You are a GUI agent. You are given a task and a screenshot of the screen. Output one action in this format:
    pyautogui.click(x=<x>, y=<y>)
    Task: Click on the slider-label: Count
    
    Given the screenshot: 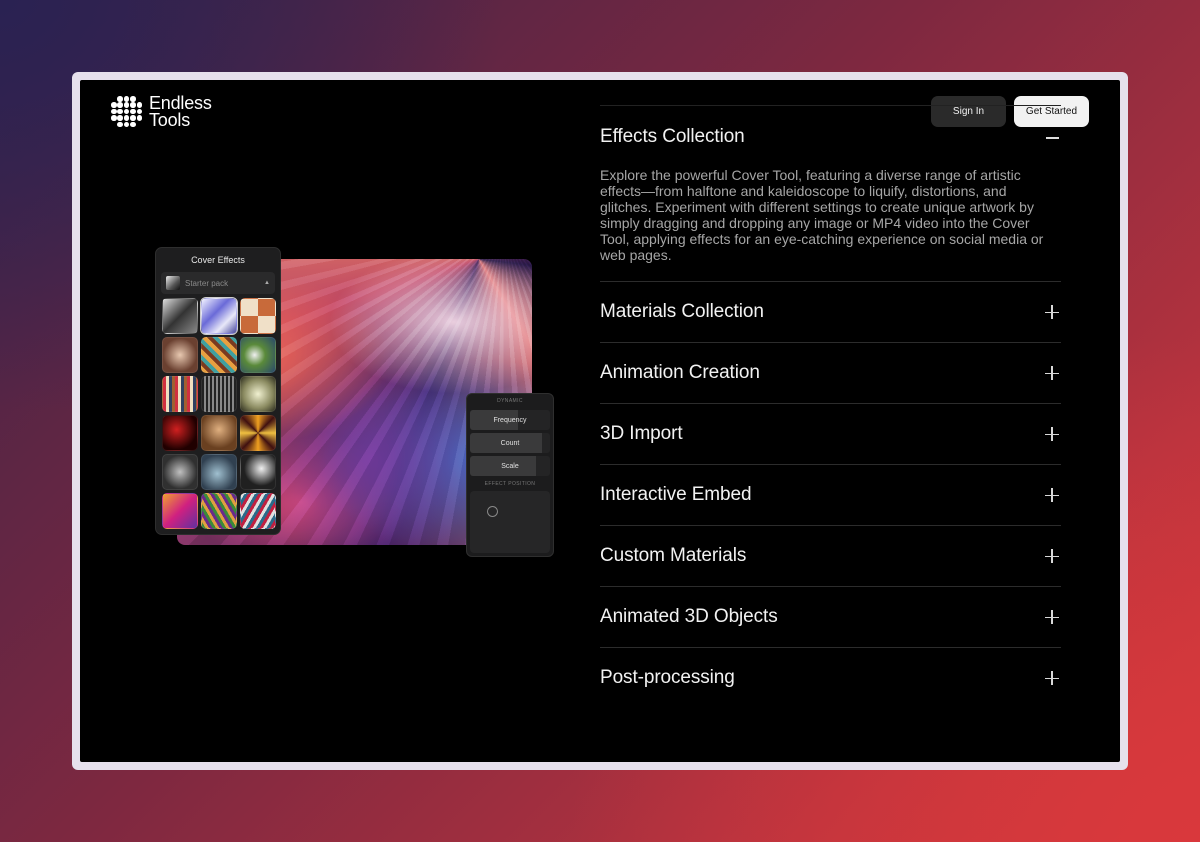 What is the action you would take?
    pyautogui.click(x=510, y=443)
    